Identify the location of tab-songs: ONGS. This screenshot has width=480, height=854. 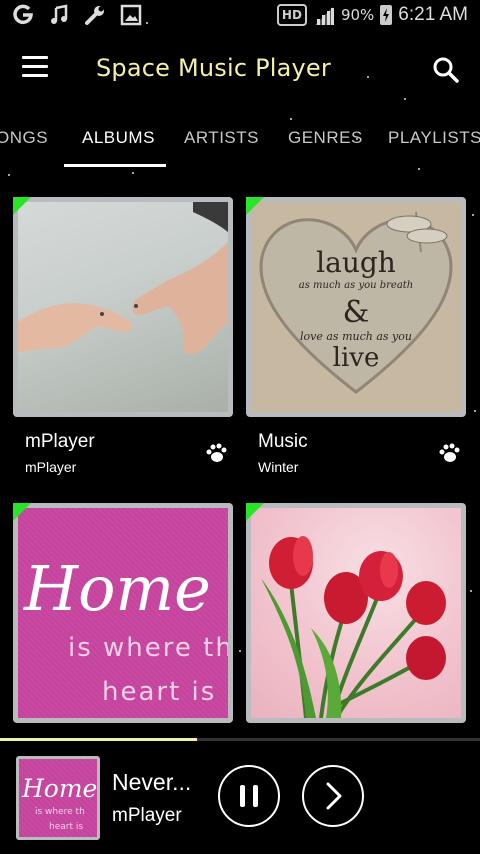
(24, 138).